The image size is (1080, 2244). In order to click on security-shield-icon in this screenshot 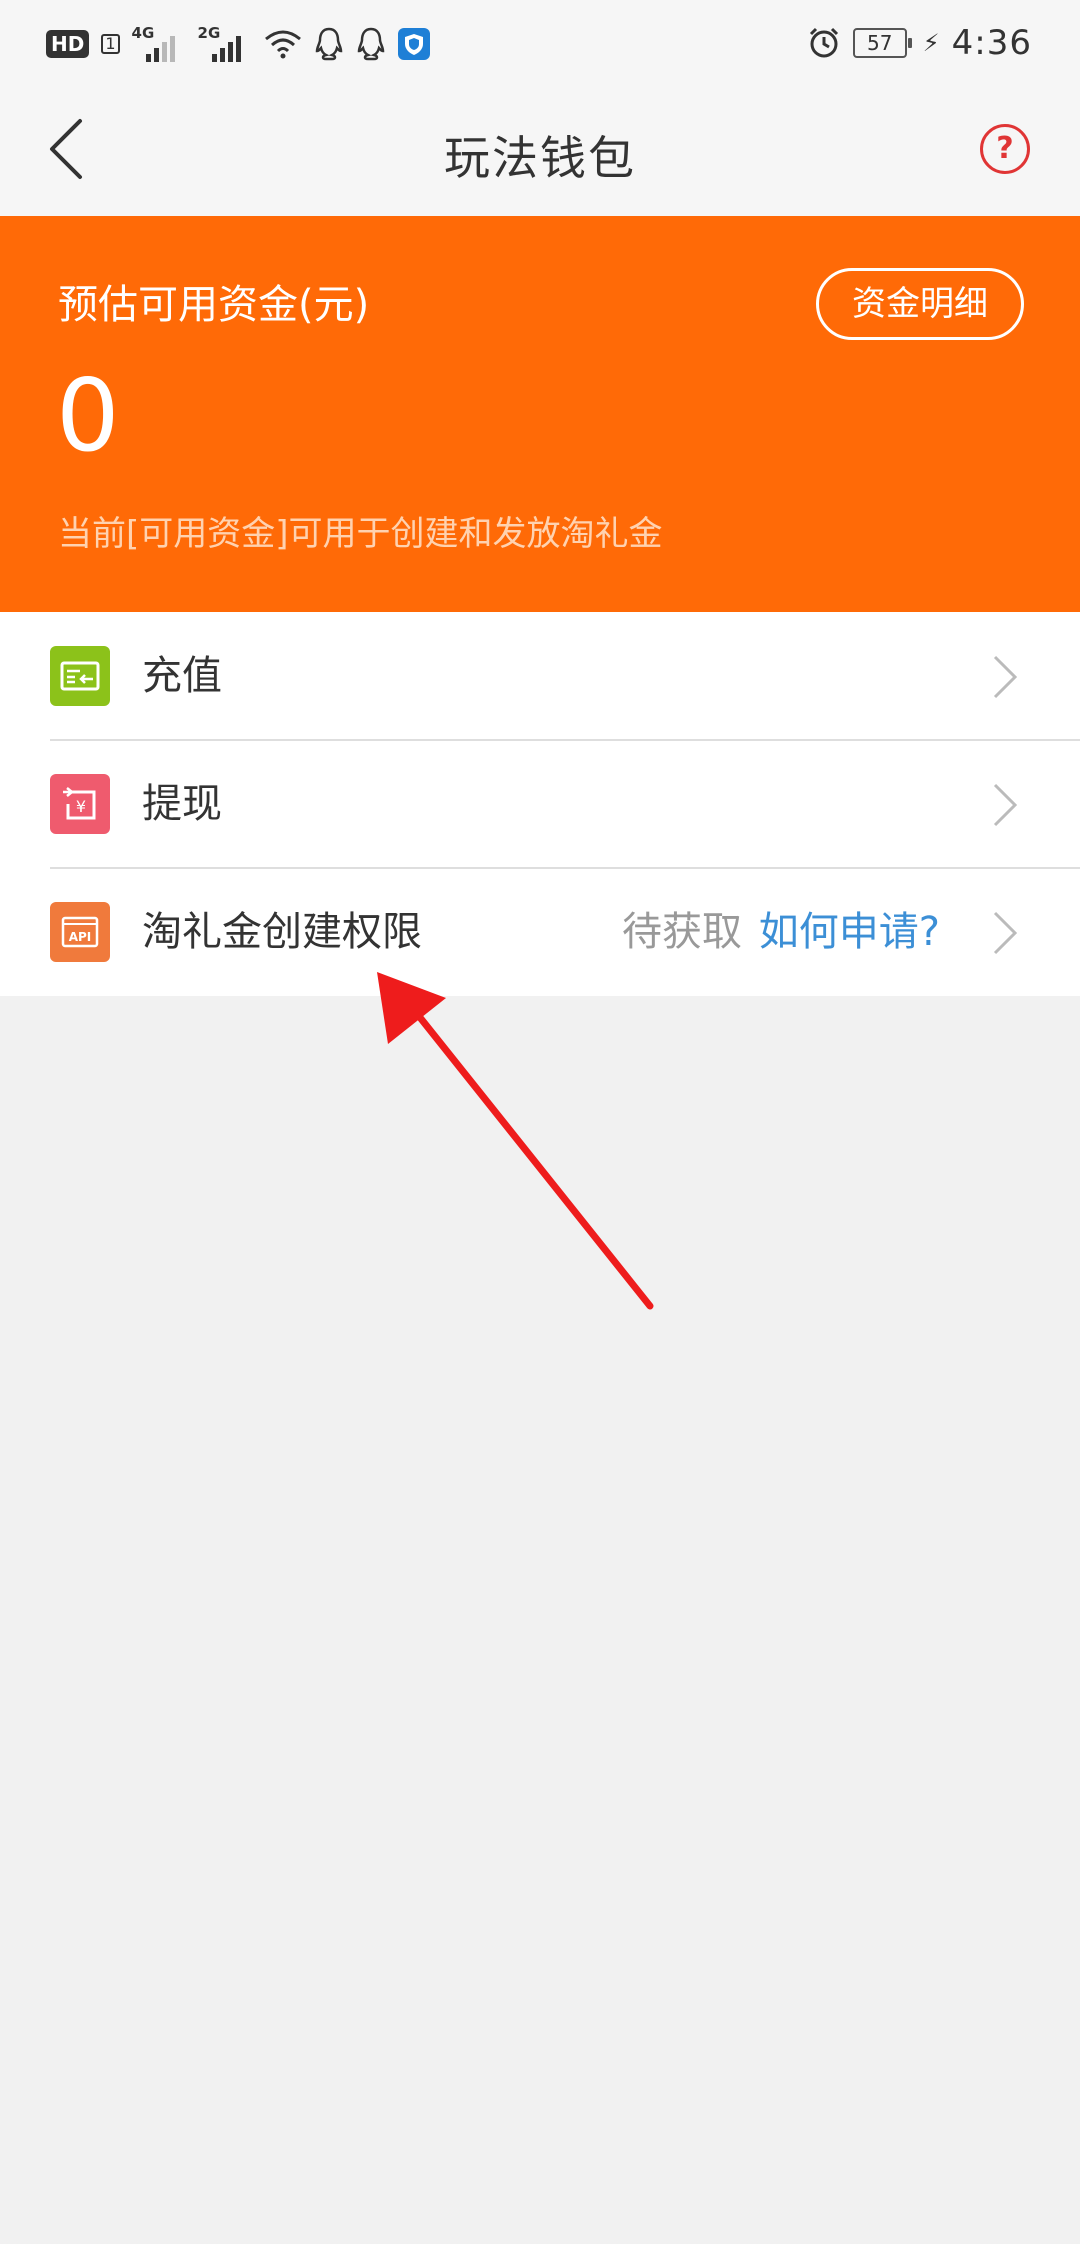, I will do `click(413, 44)`.